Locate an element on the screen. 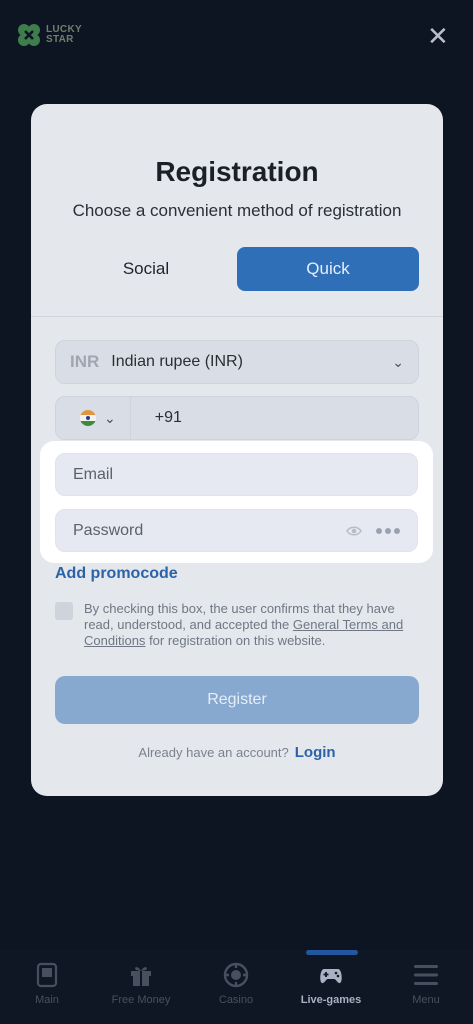 This screenshot has height=1024, width=473. already-have-account-text: Already have an account? is located at coordinates (213, 752).